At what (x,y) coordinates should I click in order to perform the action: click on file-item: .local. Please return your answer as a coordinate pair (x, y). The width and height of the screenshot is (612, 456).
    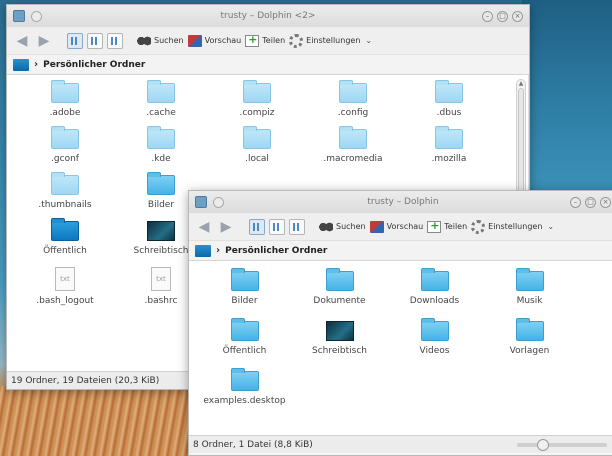
    Looking at the image, I should click on (257, 148).